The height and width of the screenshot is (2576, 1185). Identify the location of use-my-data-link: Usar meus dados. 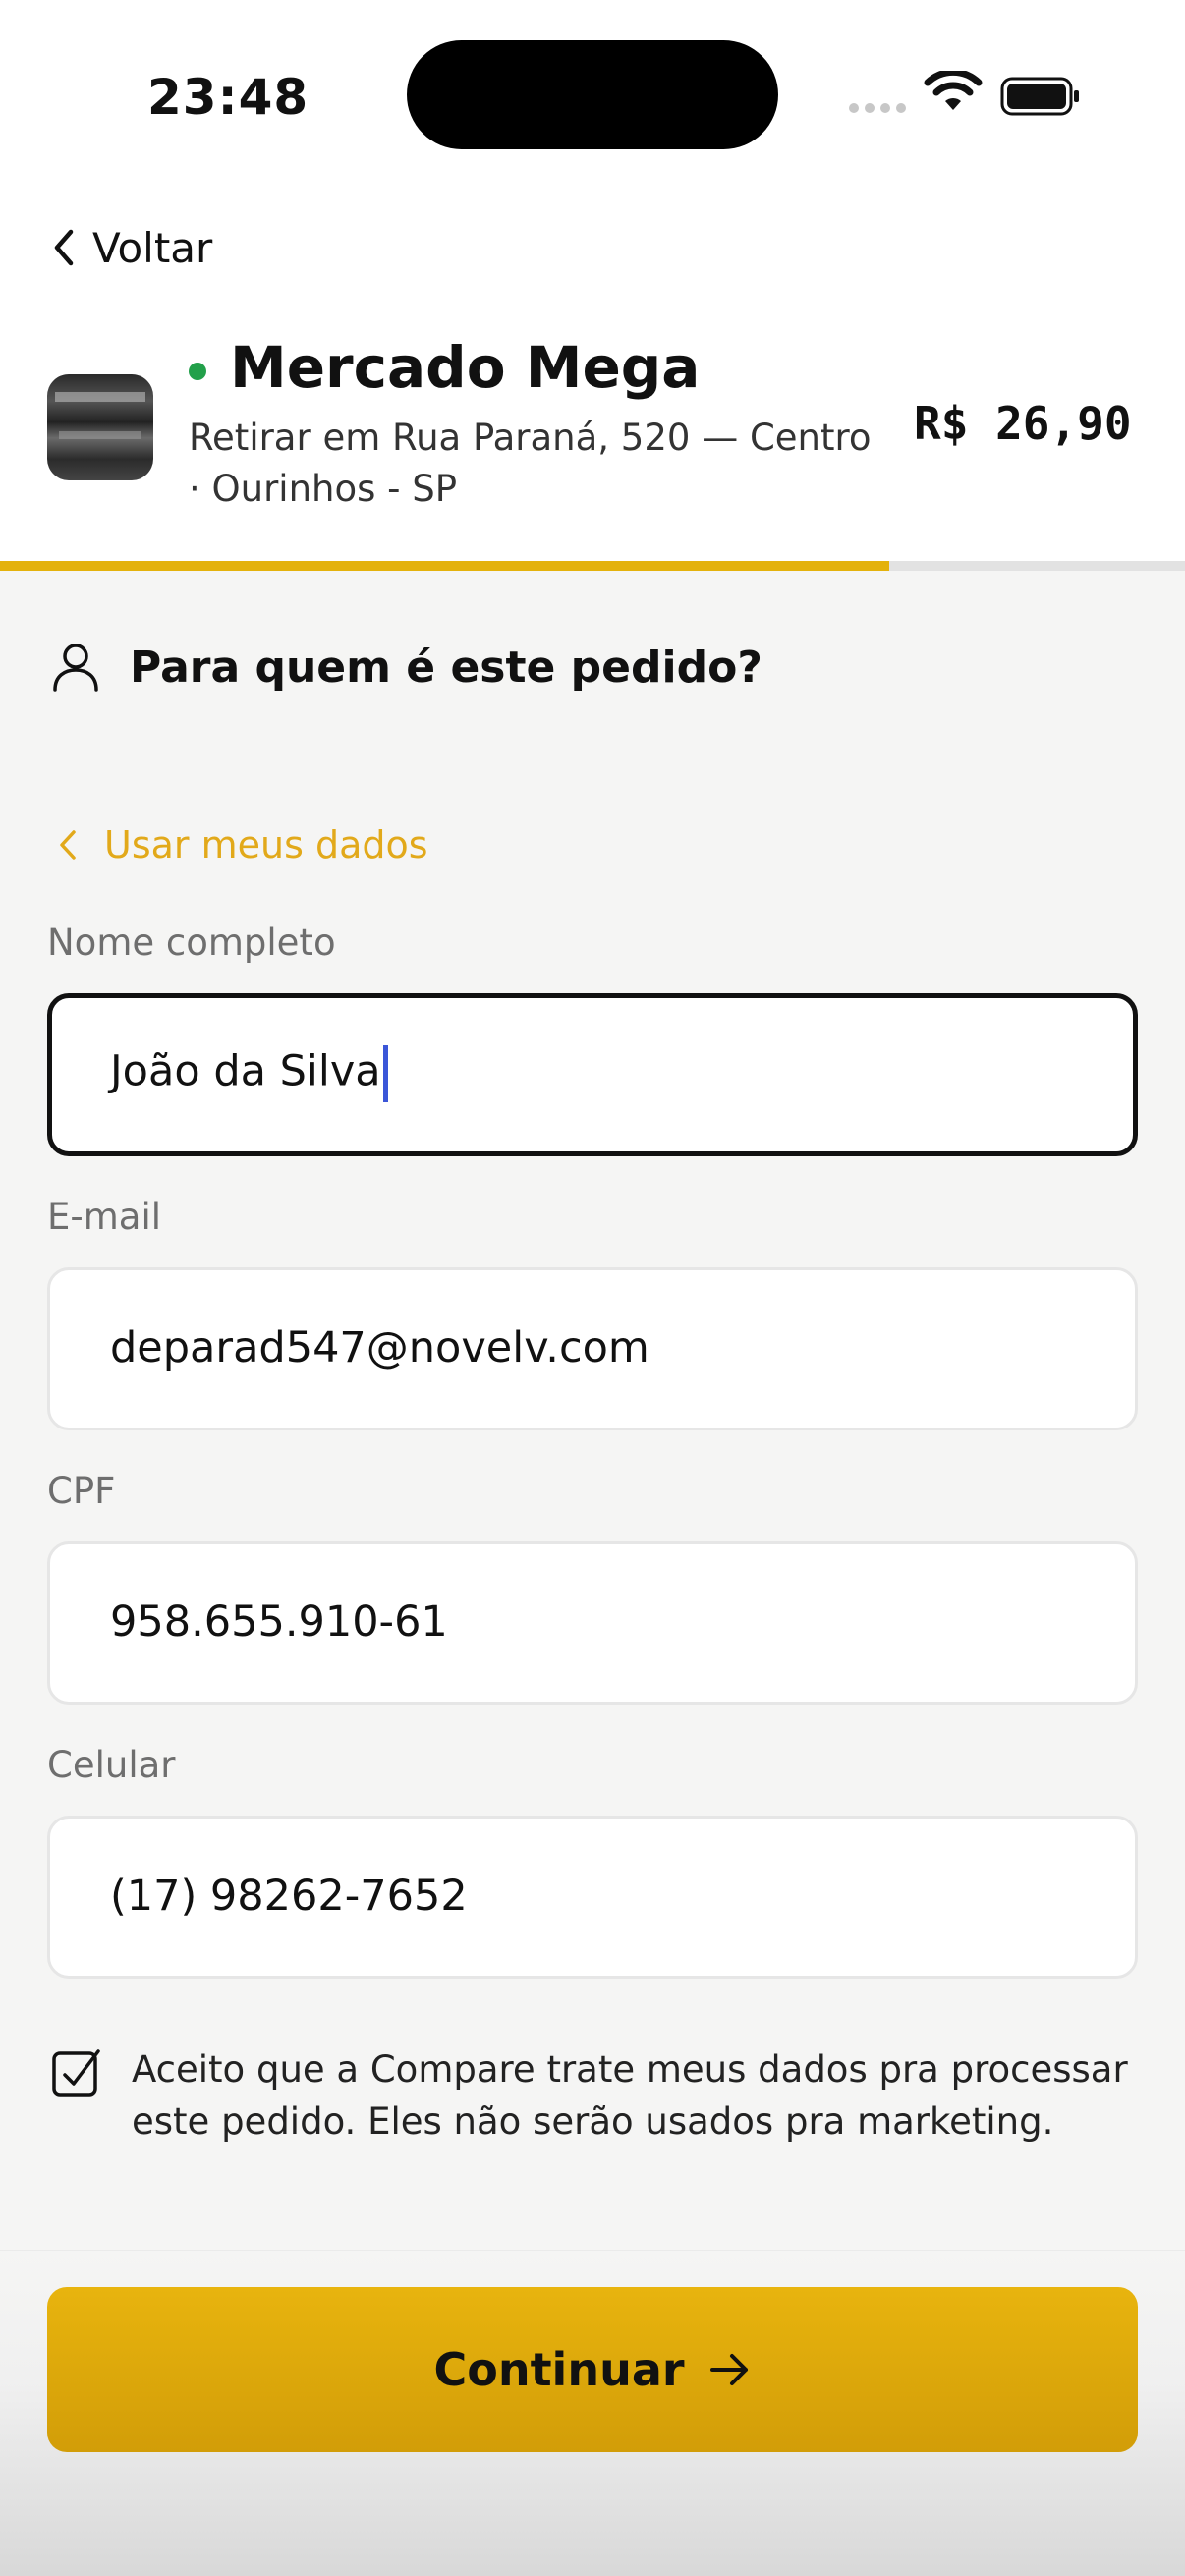
(243, 845).